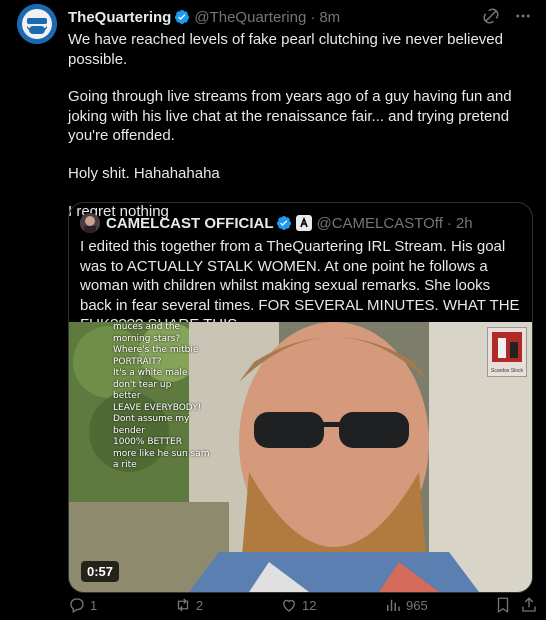 The image size is (546, 620). Describe the element at coordinates (417, 605) in the screenshot. I see `views-count: 965` at that location.